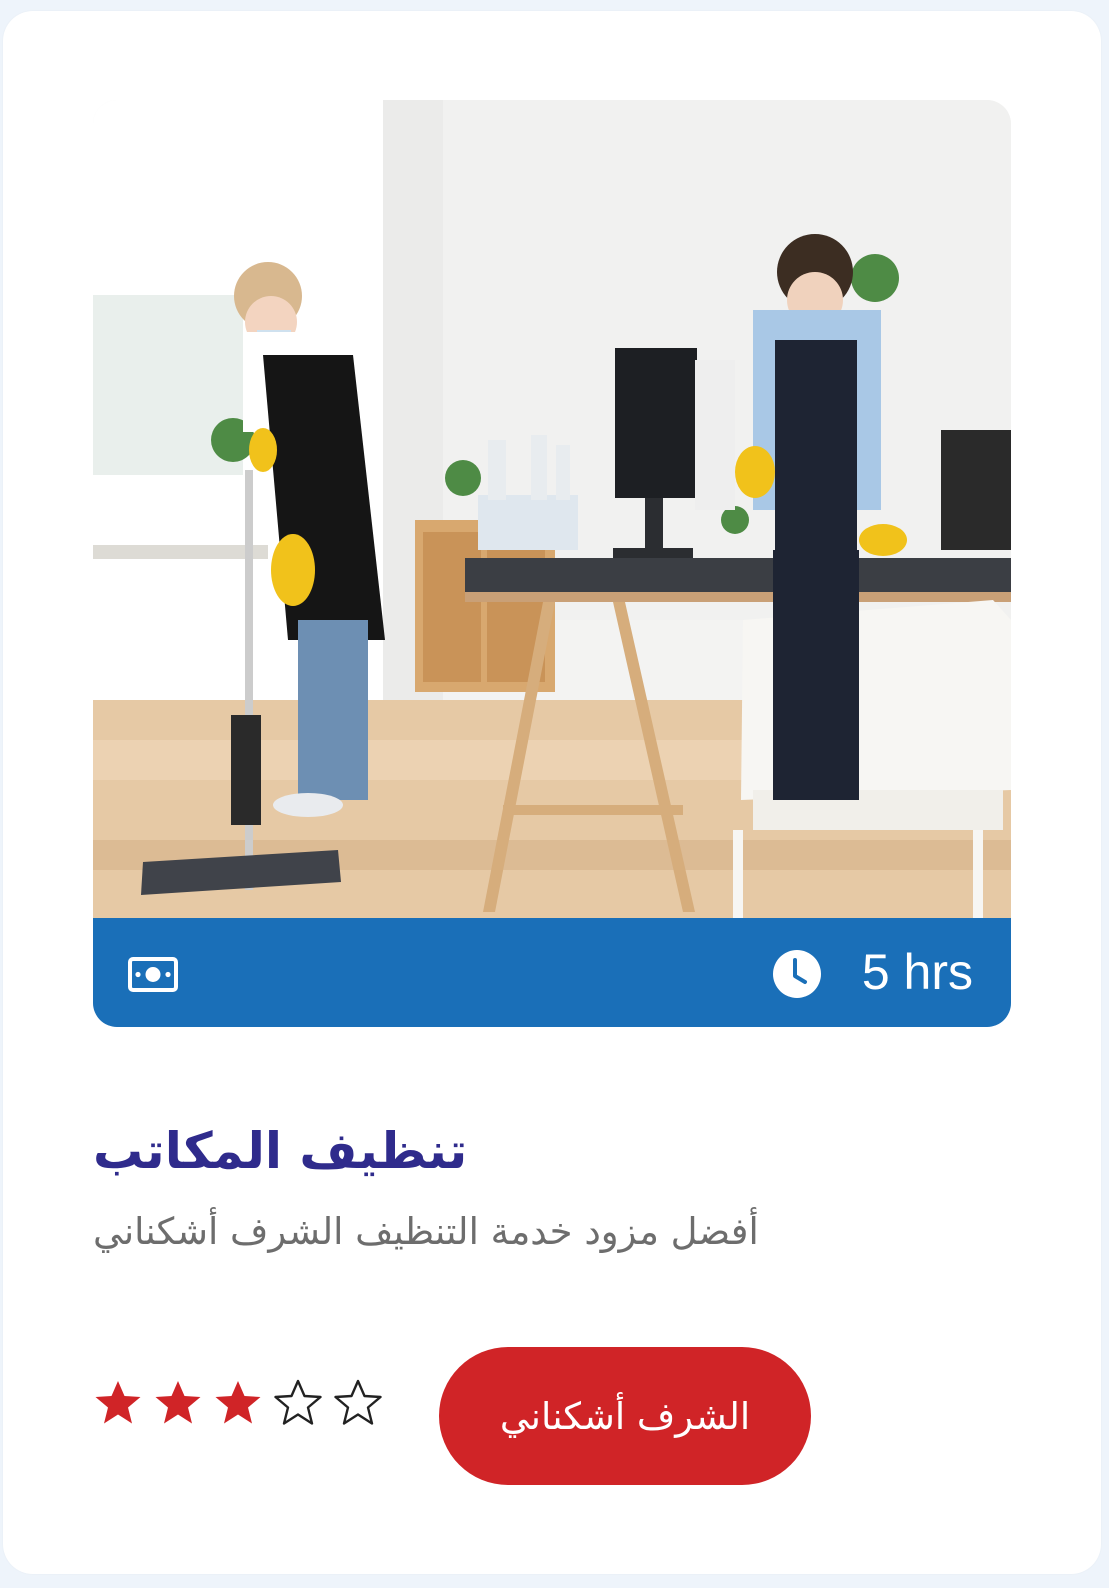 The width and height of the screenshot is (1109, 1588). I want to click on service-title: تنظيف المكاتب, so click(280, 1151).